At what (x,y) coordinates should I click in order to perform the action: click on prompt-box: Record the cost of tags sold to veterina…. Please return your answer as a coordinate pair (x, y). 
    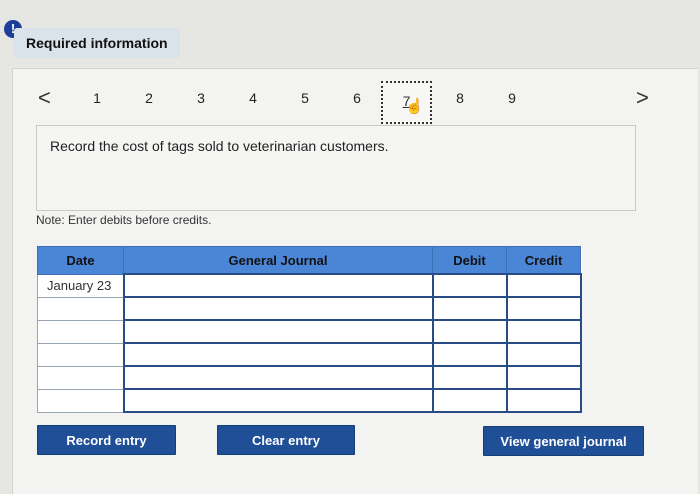
    Looking at the image, I should click on (336, 168).